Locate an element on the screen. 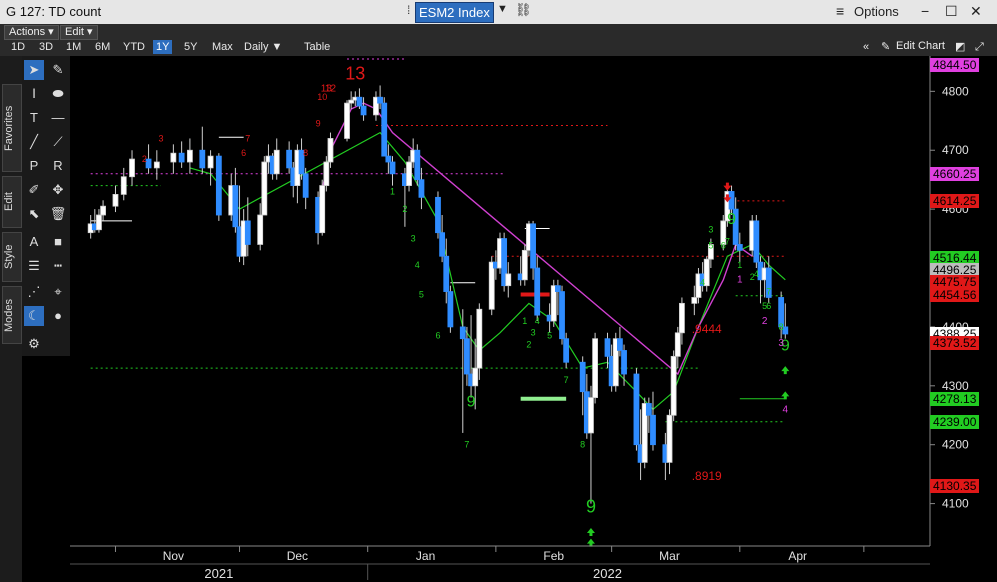  expand-icon: ⤢ is located at coordinates (979, 47).